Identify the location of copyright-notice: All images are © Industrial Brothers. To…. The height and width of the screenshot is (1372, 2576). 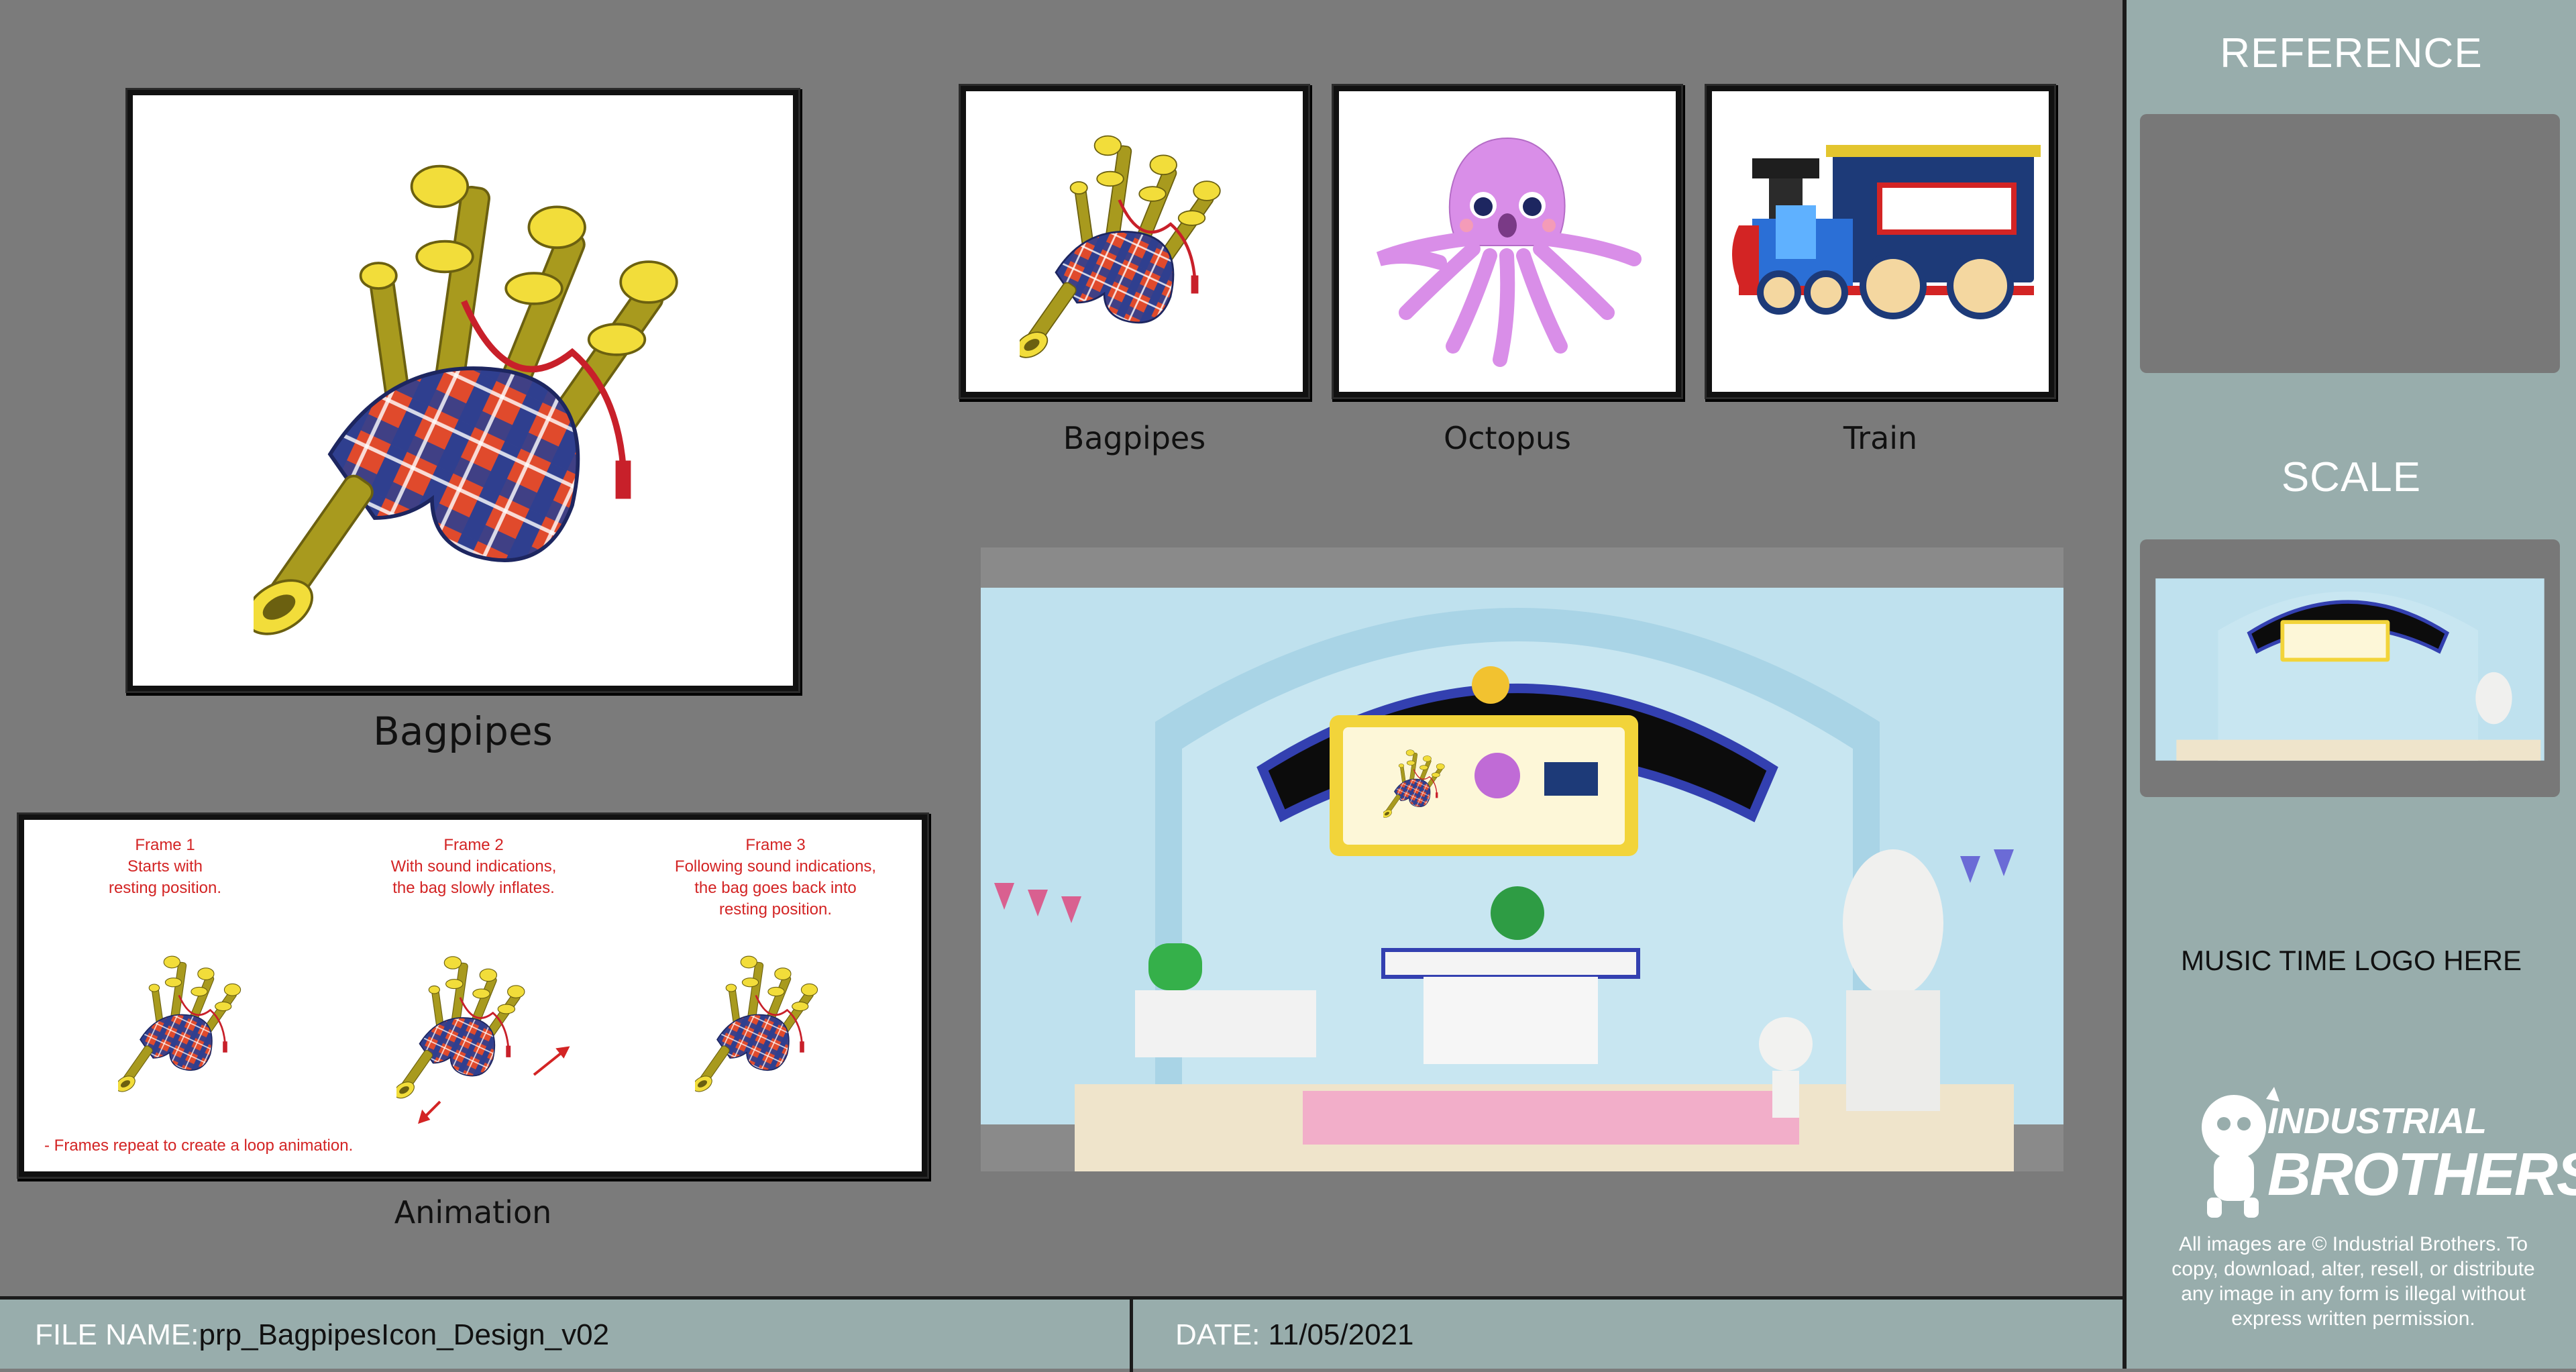
(2353, 1281).